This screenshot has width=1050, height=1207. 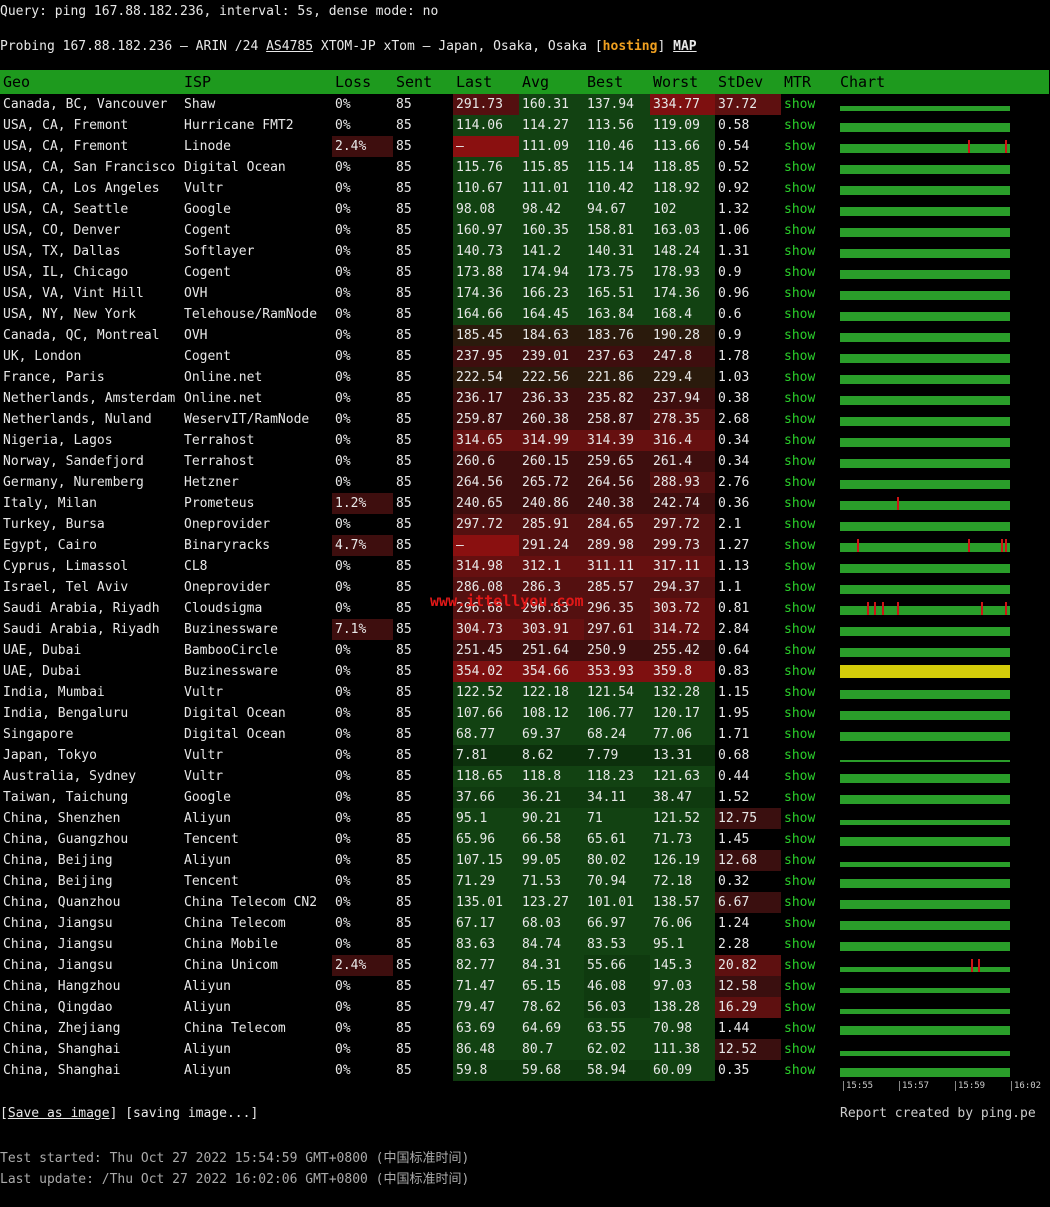 What do you see at coordinates (251, 314) in the screenshot?
I see `isp-cell: Telehouse/RamNode` at bounding box center [251, 314].